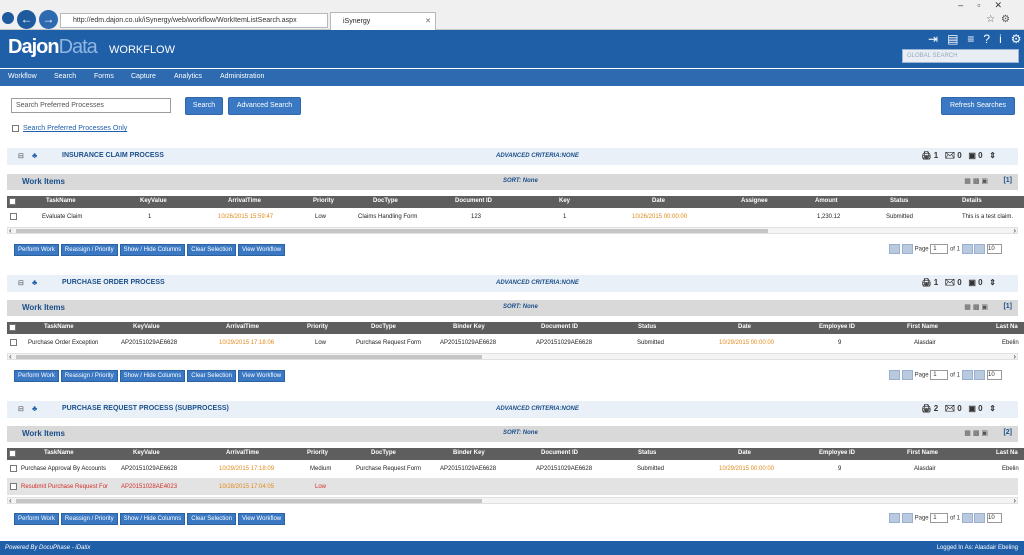 Image resolution: width=1024 pixels, height=555 pixels. I want to click on scroll-thumb, so click(392, 231).